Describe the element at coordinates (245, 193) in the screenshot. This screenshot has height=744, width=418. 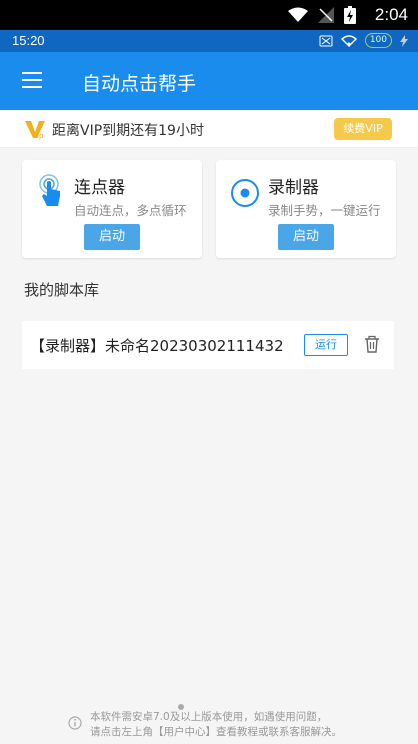
I see `record-icon` at that location.